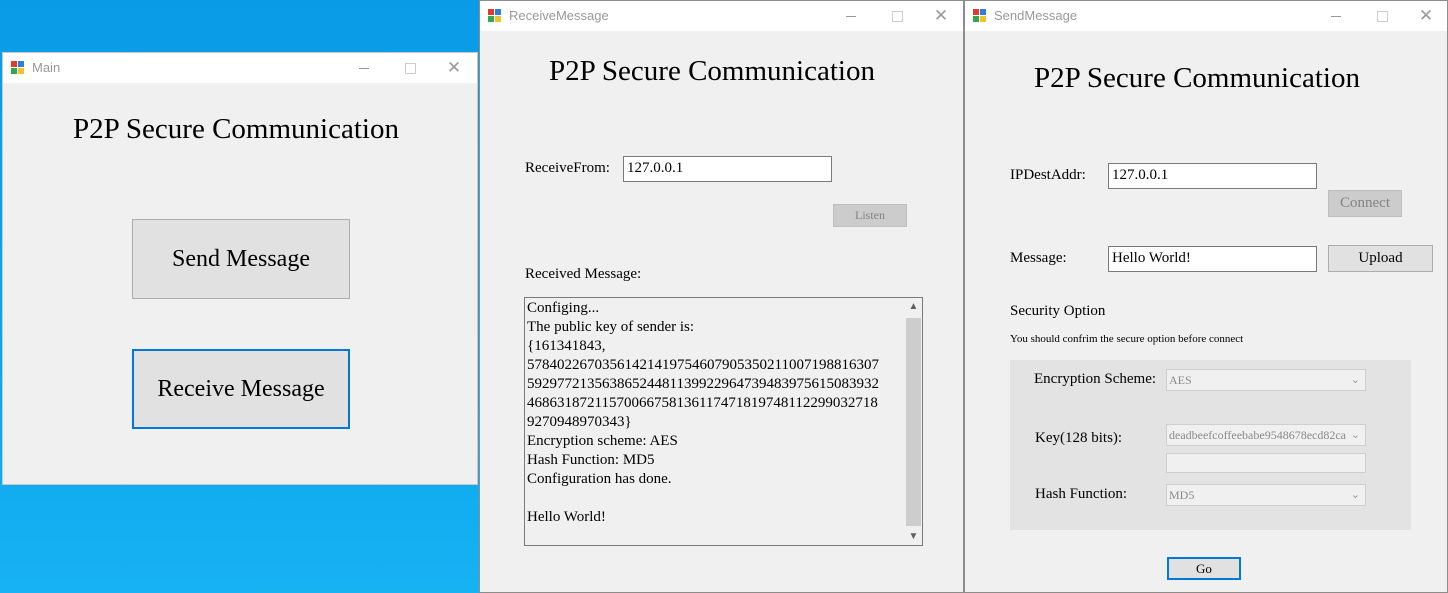  I want to click on key-label: Key(128 bits):, so click(1079, 438).